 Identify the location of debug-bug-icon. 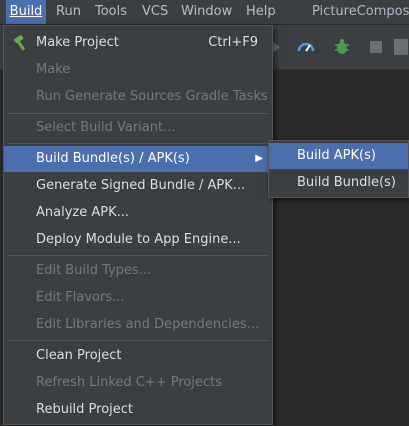
(342, 47).